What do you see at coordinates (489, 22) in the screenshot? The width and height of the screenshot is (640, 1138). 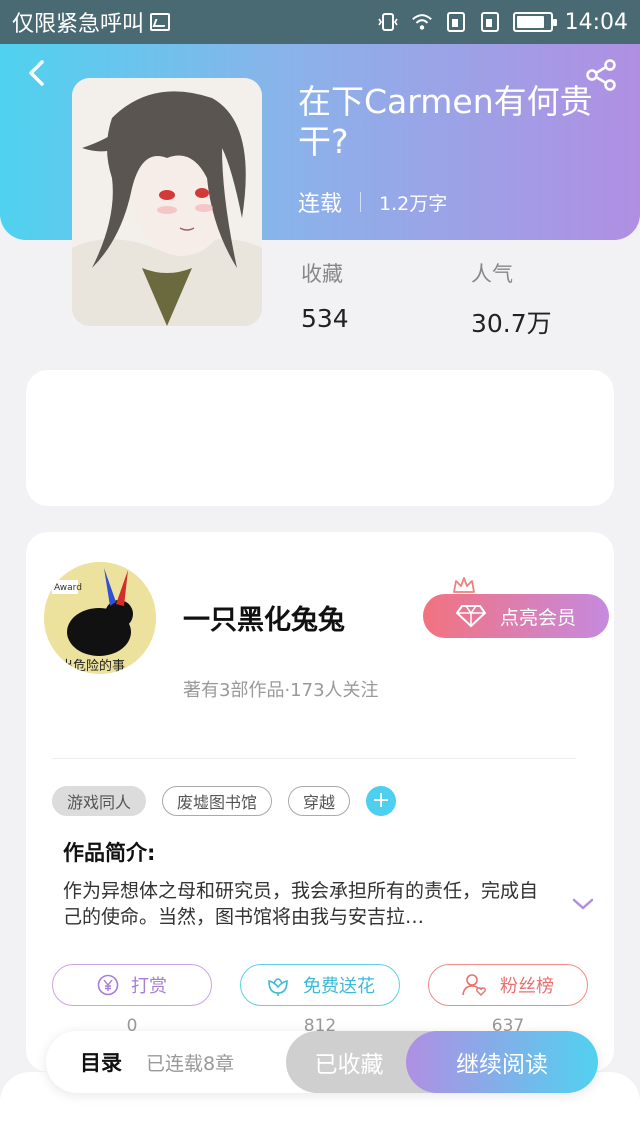 I see `sim2-icon` at bounding box center [489, 22].